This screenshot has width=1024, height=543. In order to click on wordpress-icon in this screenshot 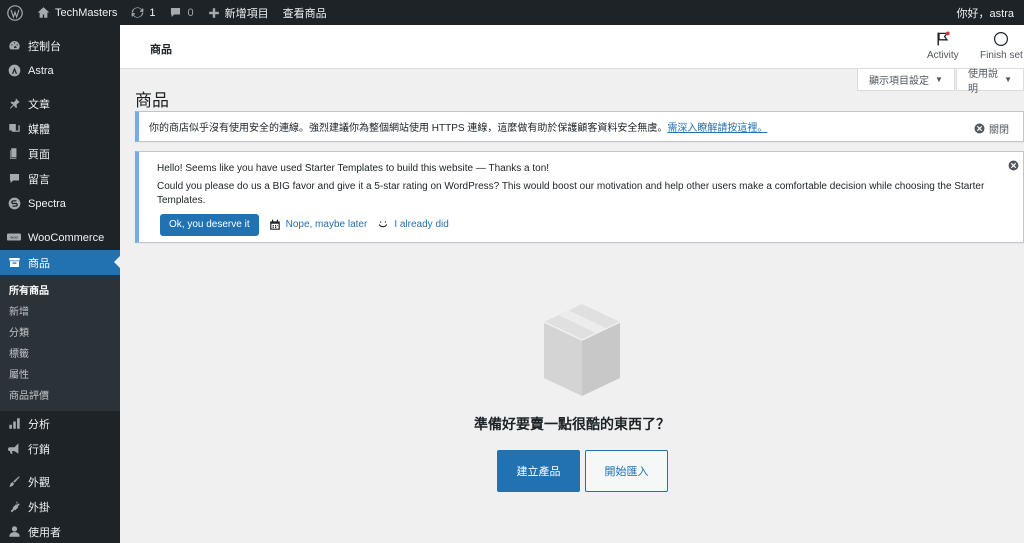, I will do `click(15, 12)`.